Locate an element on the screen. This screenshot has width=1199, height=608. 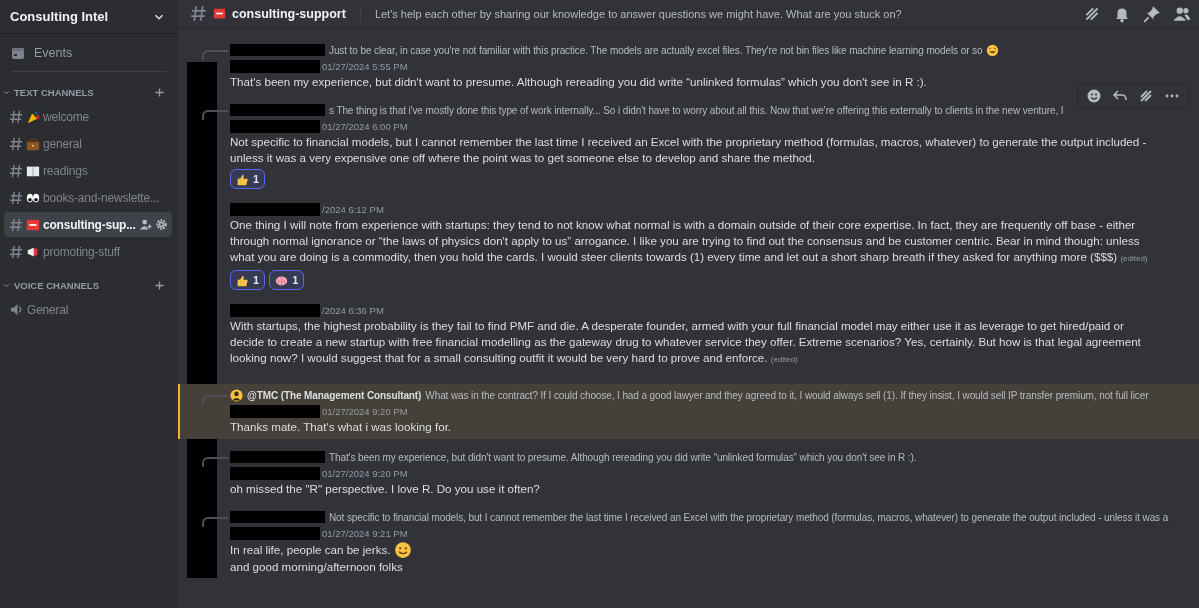
timestamp: 01/27/2024 5:55 PM is located at coordinates (365, 66).